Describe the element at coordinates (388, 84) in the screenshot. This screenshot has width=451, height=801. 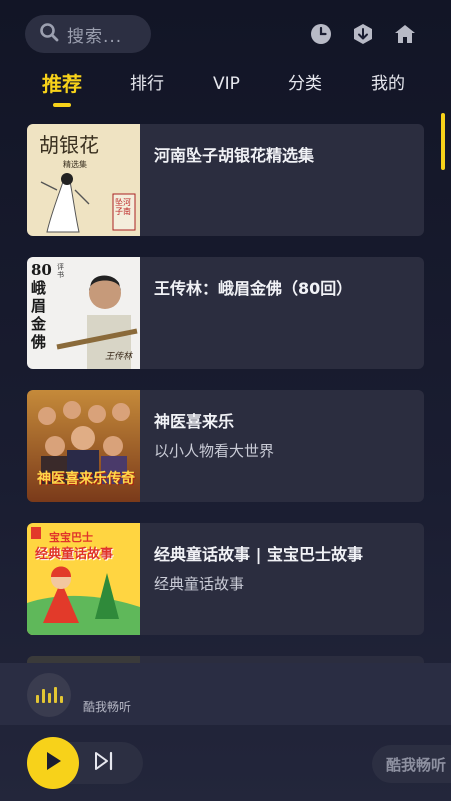
I see `tab-mine: 我的` at that location.